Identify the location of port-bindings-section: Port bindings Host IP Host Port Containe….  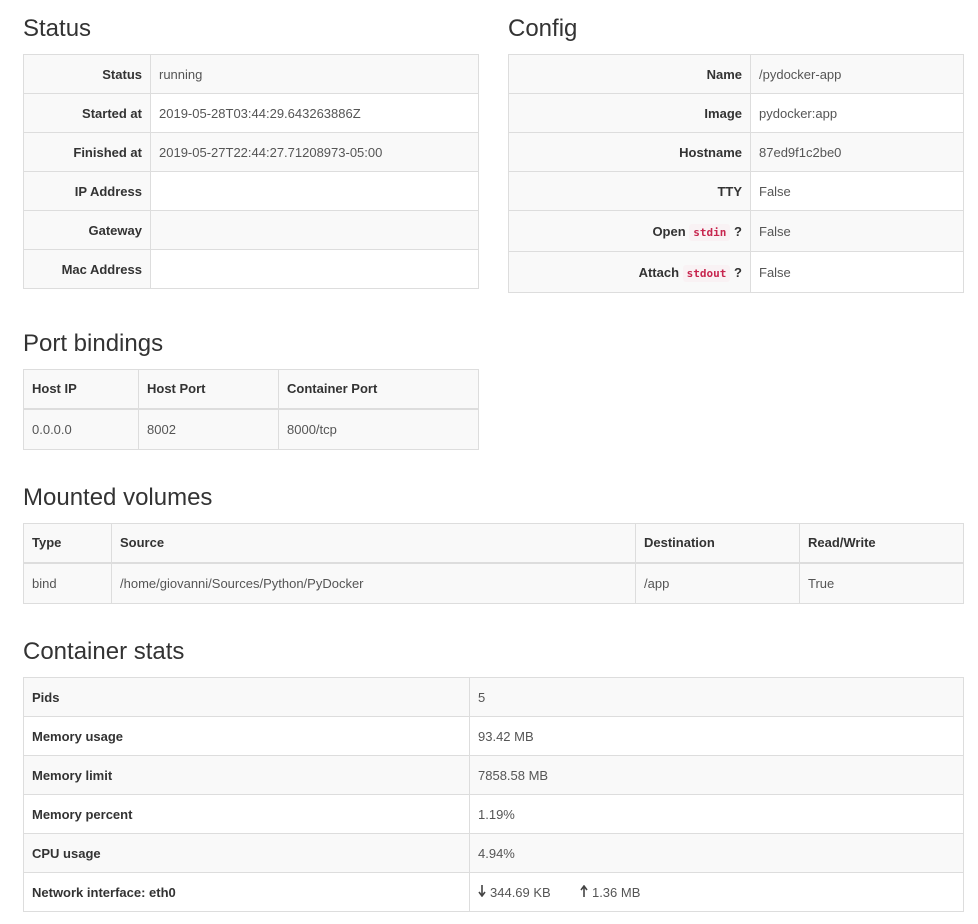
(251, 389).